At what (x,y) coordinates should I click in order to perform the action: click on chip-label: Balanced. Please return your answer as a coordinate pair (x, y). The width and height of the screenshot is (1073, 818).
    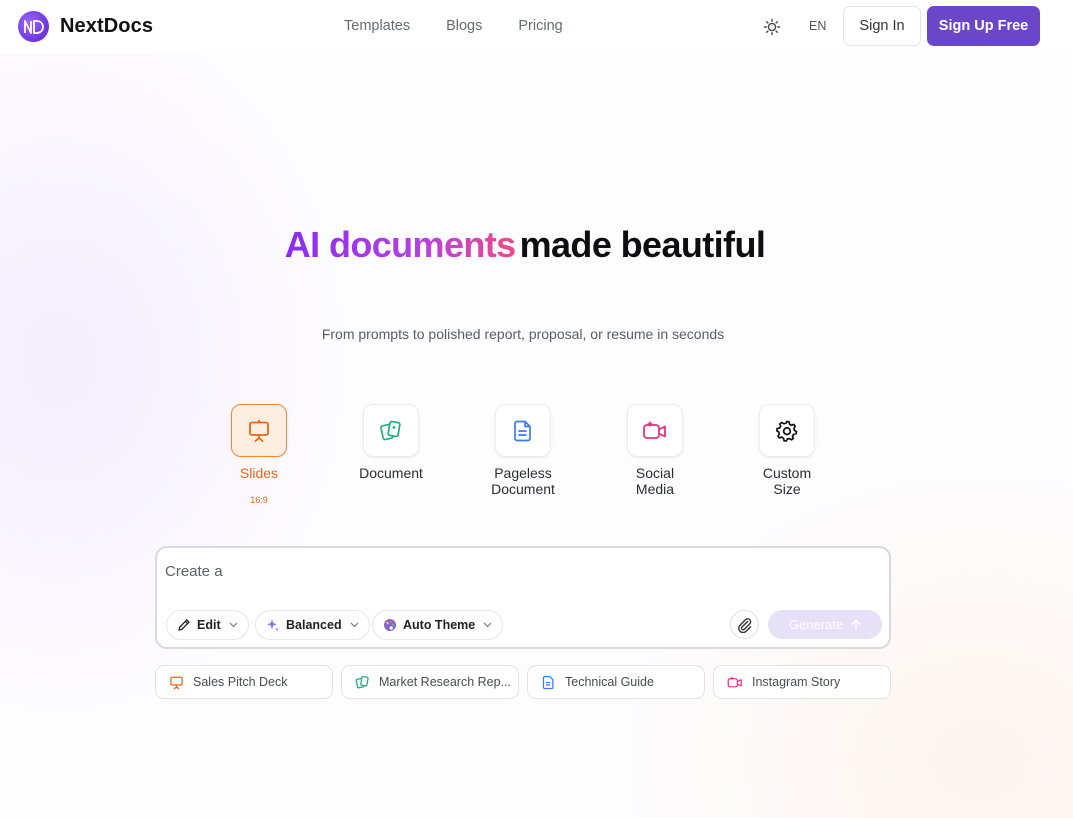
    Looking at the image, I should click on (314, 625).